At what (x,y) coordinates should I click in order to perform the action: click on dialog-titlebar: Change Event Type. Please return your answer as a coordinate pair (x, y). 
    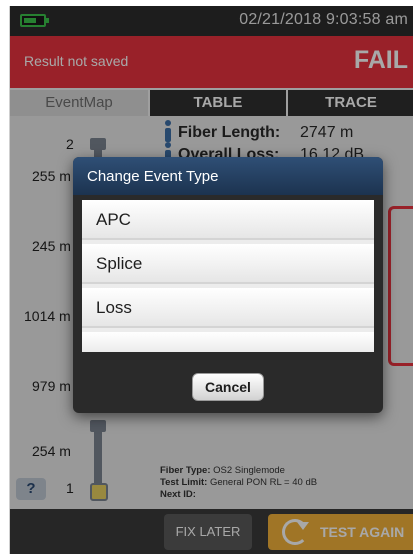
    Looking at the image, I should click on (228, 176).